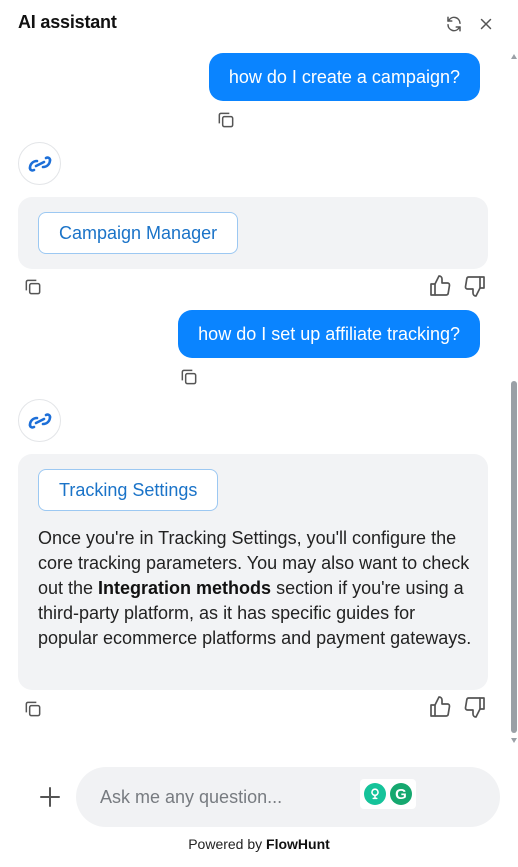 The image size is (518, 867). I want to click on brand-name: FlowHunt, so click(298, 844).